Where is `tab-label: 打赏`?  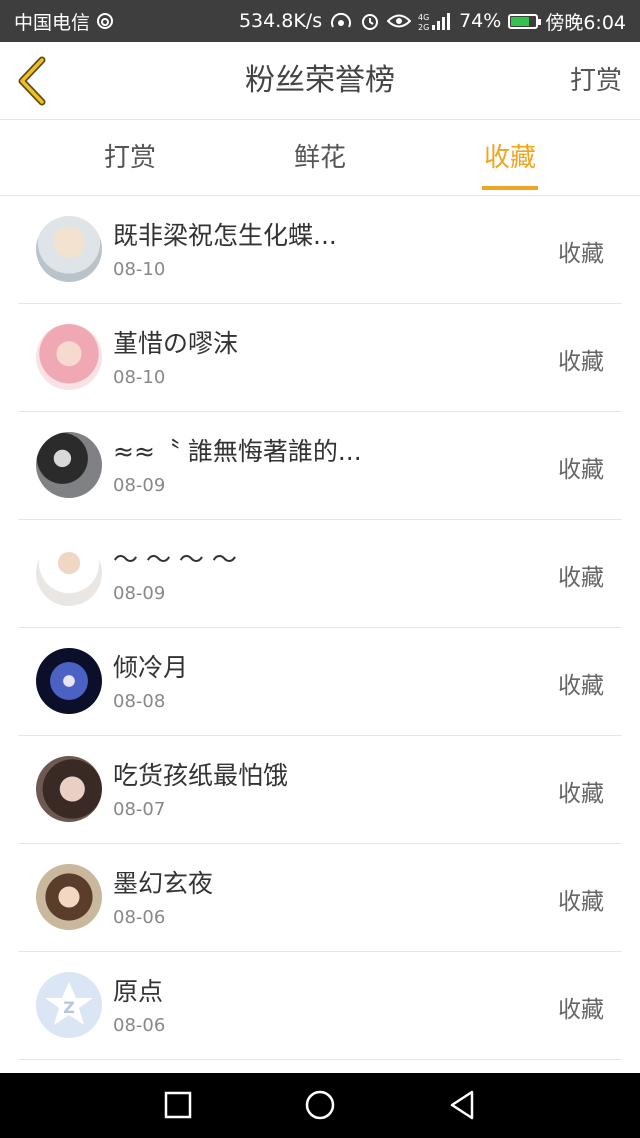
tab-label: 打赏 is located at coordinates (129, 158).